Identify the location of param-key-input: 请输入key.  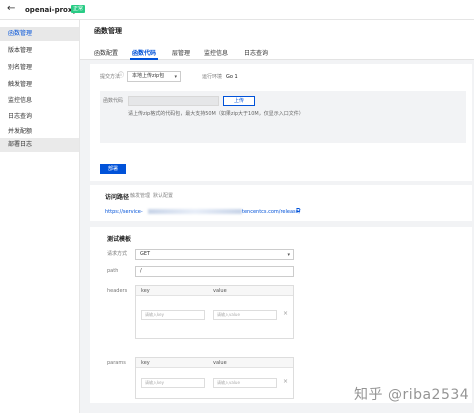
(173, 383).